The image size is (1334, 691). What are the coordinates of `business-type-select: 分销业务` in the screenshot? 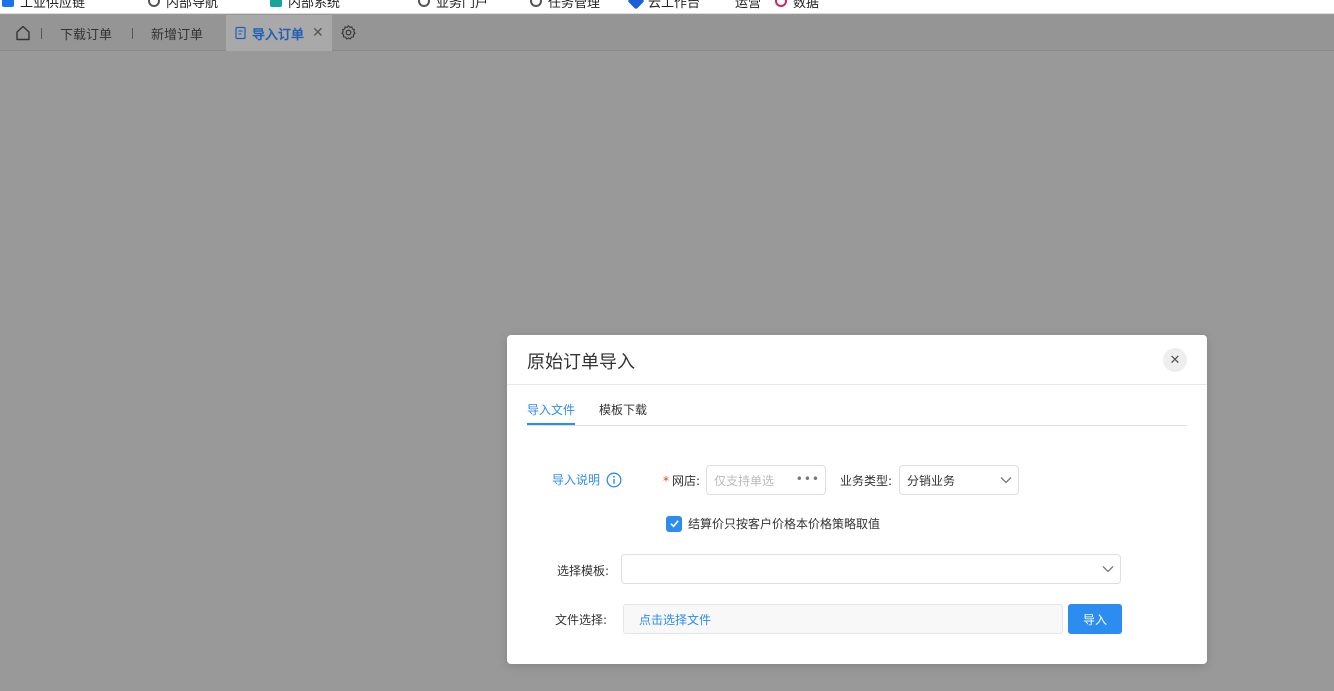 It's located at (959, 480).